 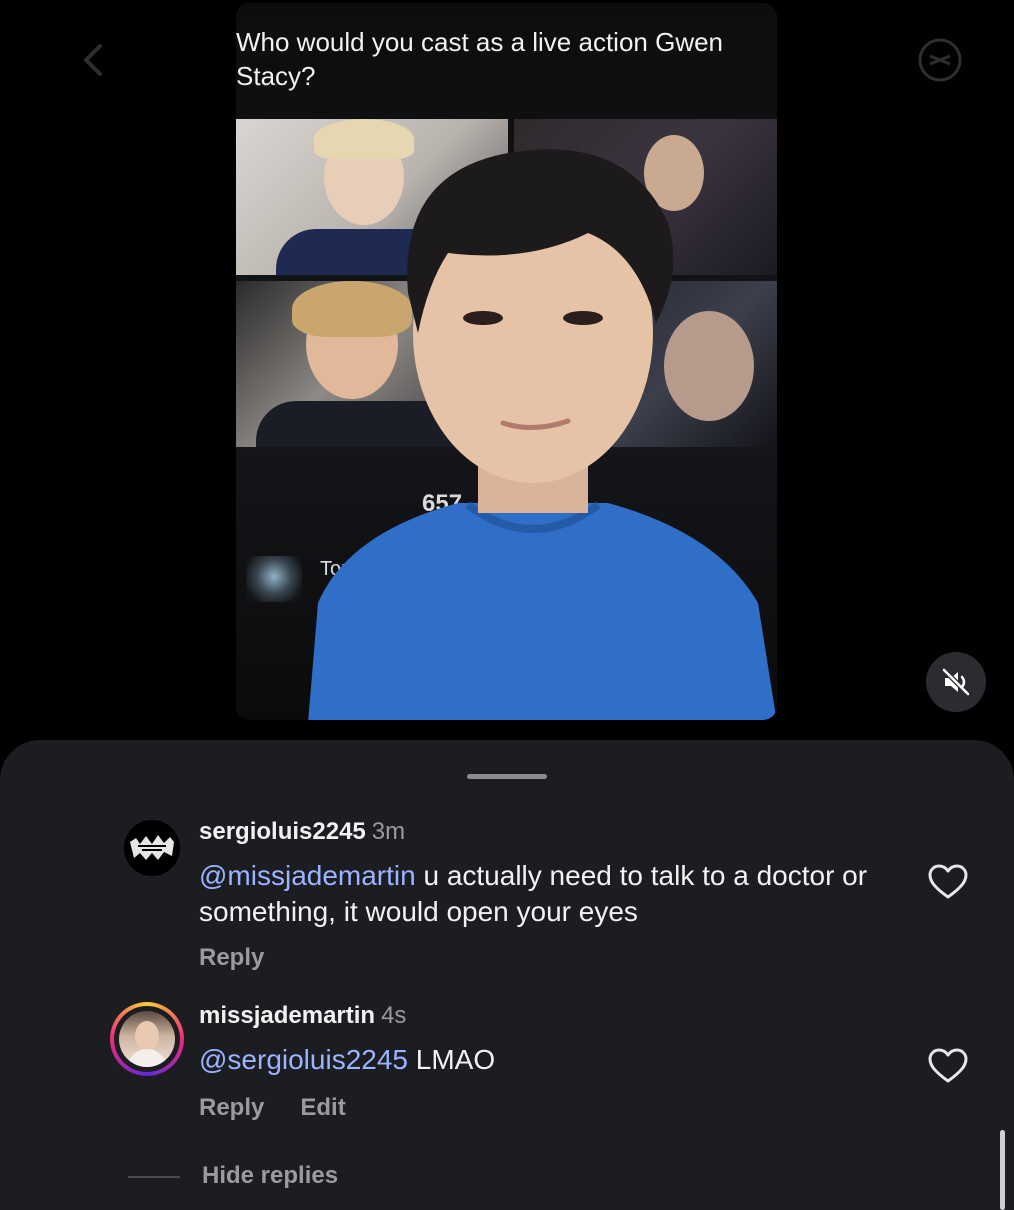 I want to click on share-icon, so click(x=940, y=60).